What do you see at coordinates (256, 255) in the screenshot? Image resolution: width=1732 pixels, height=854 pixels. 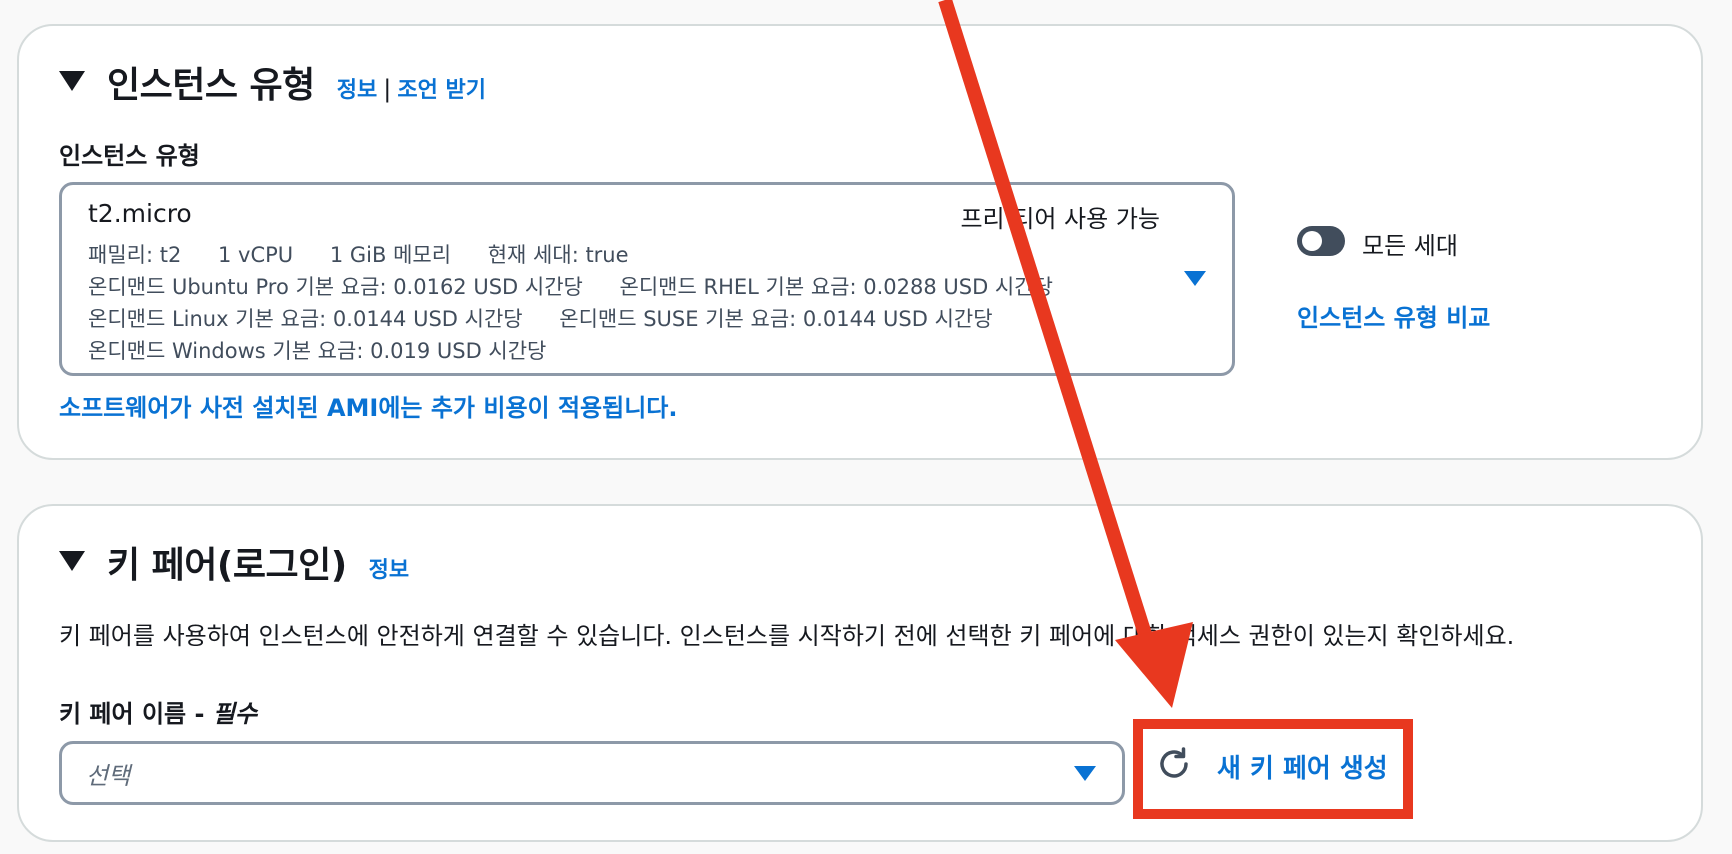 I see `detail-vcpu: 1 vCPU` at bounding box center [256, 255].